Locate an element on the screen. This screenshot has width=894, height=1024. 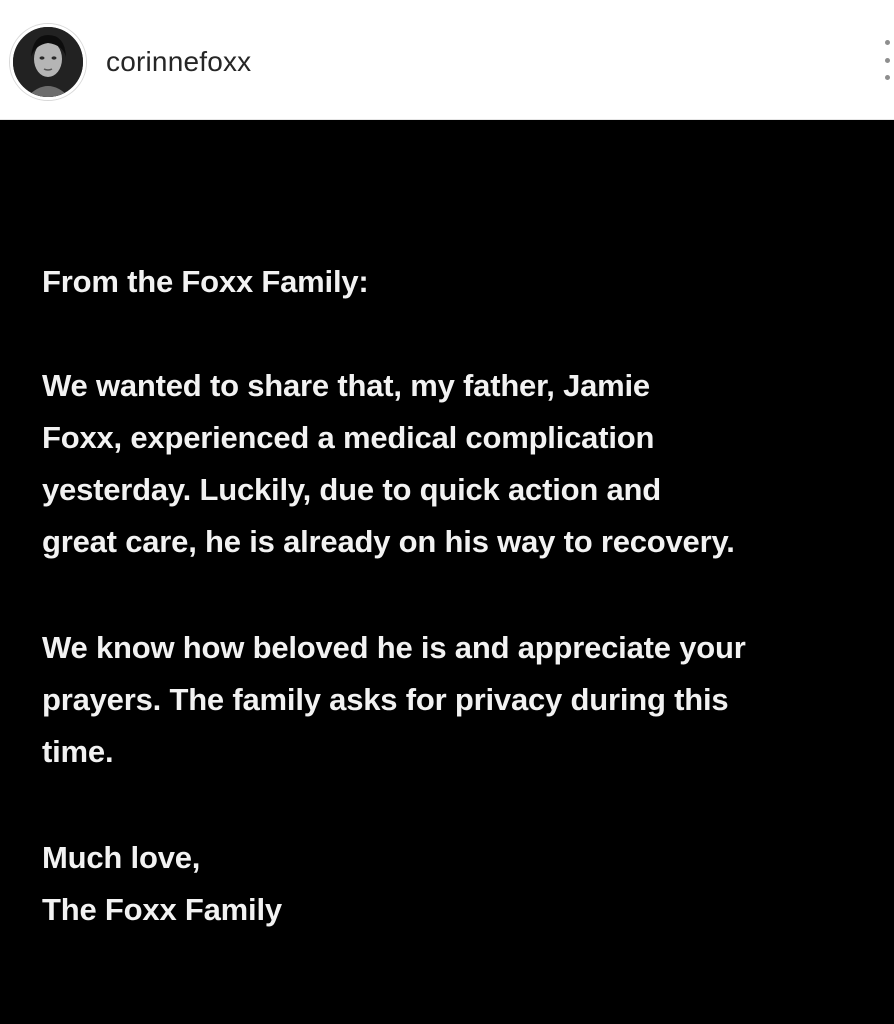
more-options-icon is located at coordinates (887, 60).